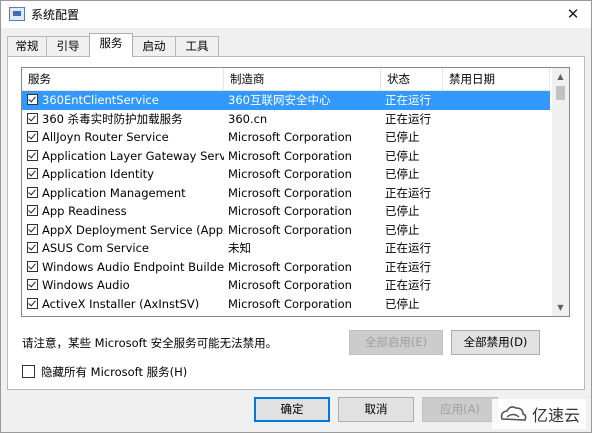 The height and width of the screenshot is (433, 592). What do you see at coordinates (68, 46) in the screenshot?
I see `tab-boot: 引导` at bounding box center [68, 46].